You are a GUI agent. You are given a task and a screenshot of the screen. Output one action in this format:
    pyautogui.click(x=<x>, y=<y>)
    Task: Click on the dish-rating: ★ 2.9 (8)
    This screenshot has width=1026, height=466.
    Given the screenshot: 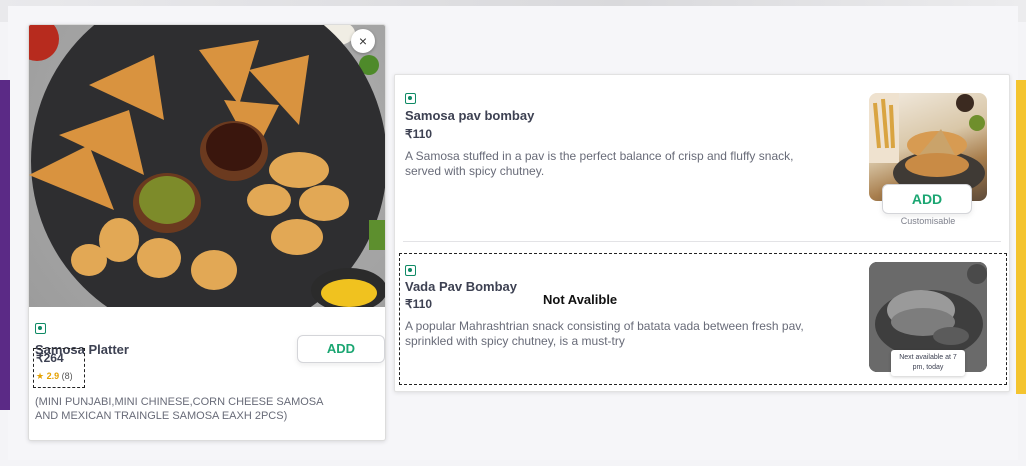 What is the action you would take?
    pyautogui.click(x=54, y=376)
    